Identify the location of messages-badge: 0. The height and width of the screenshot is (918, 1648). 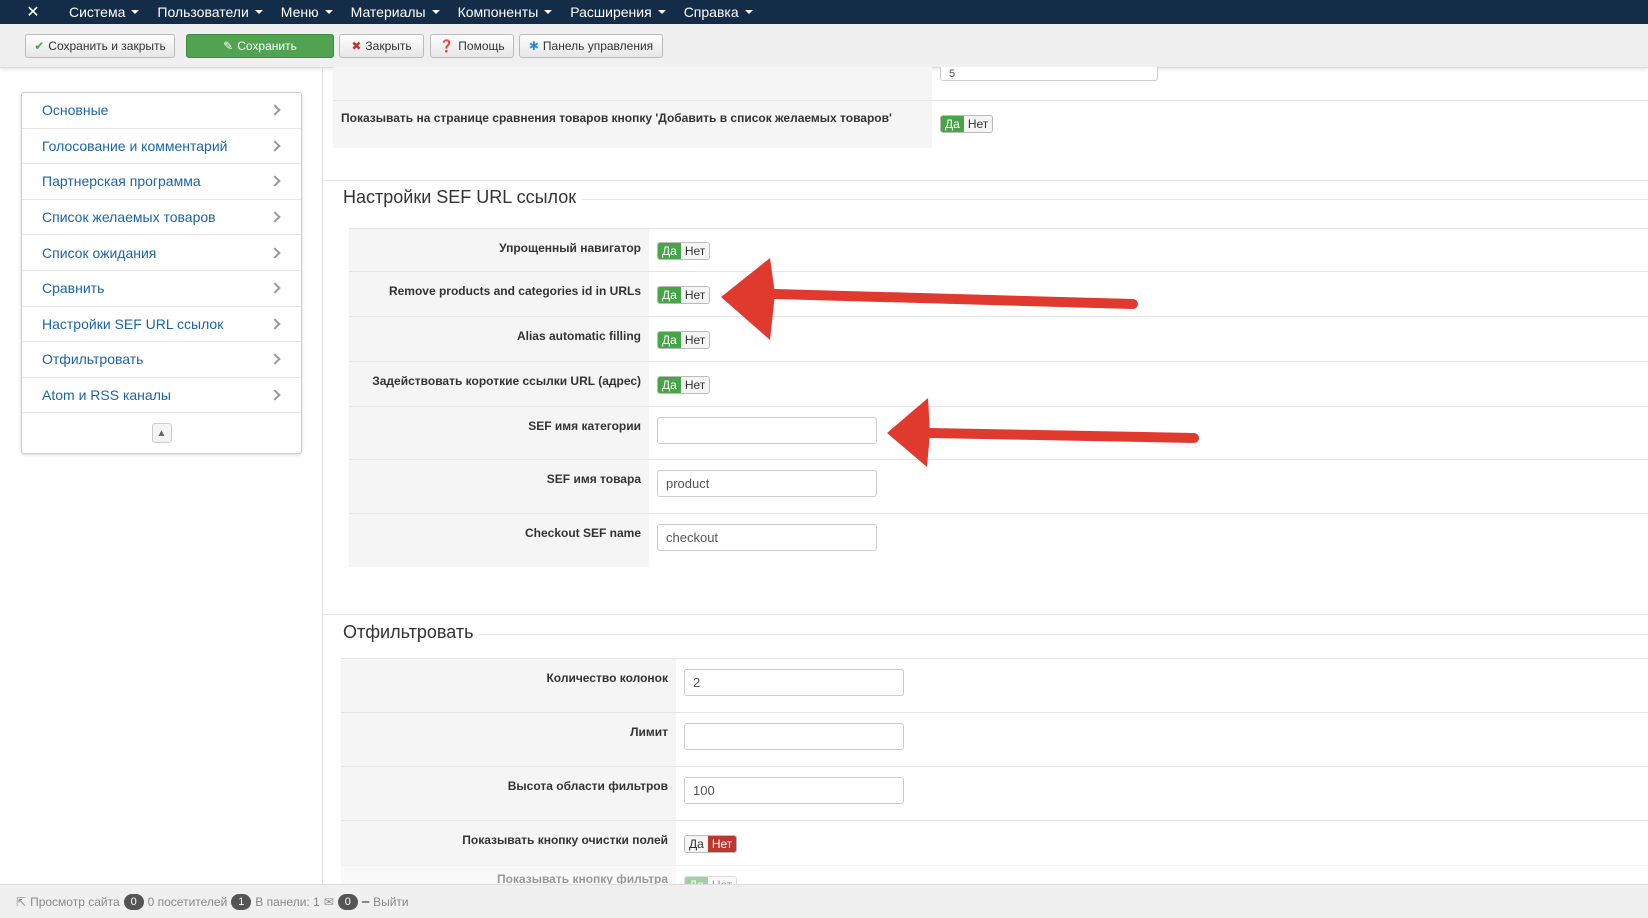
(347, 901).